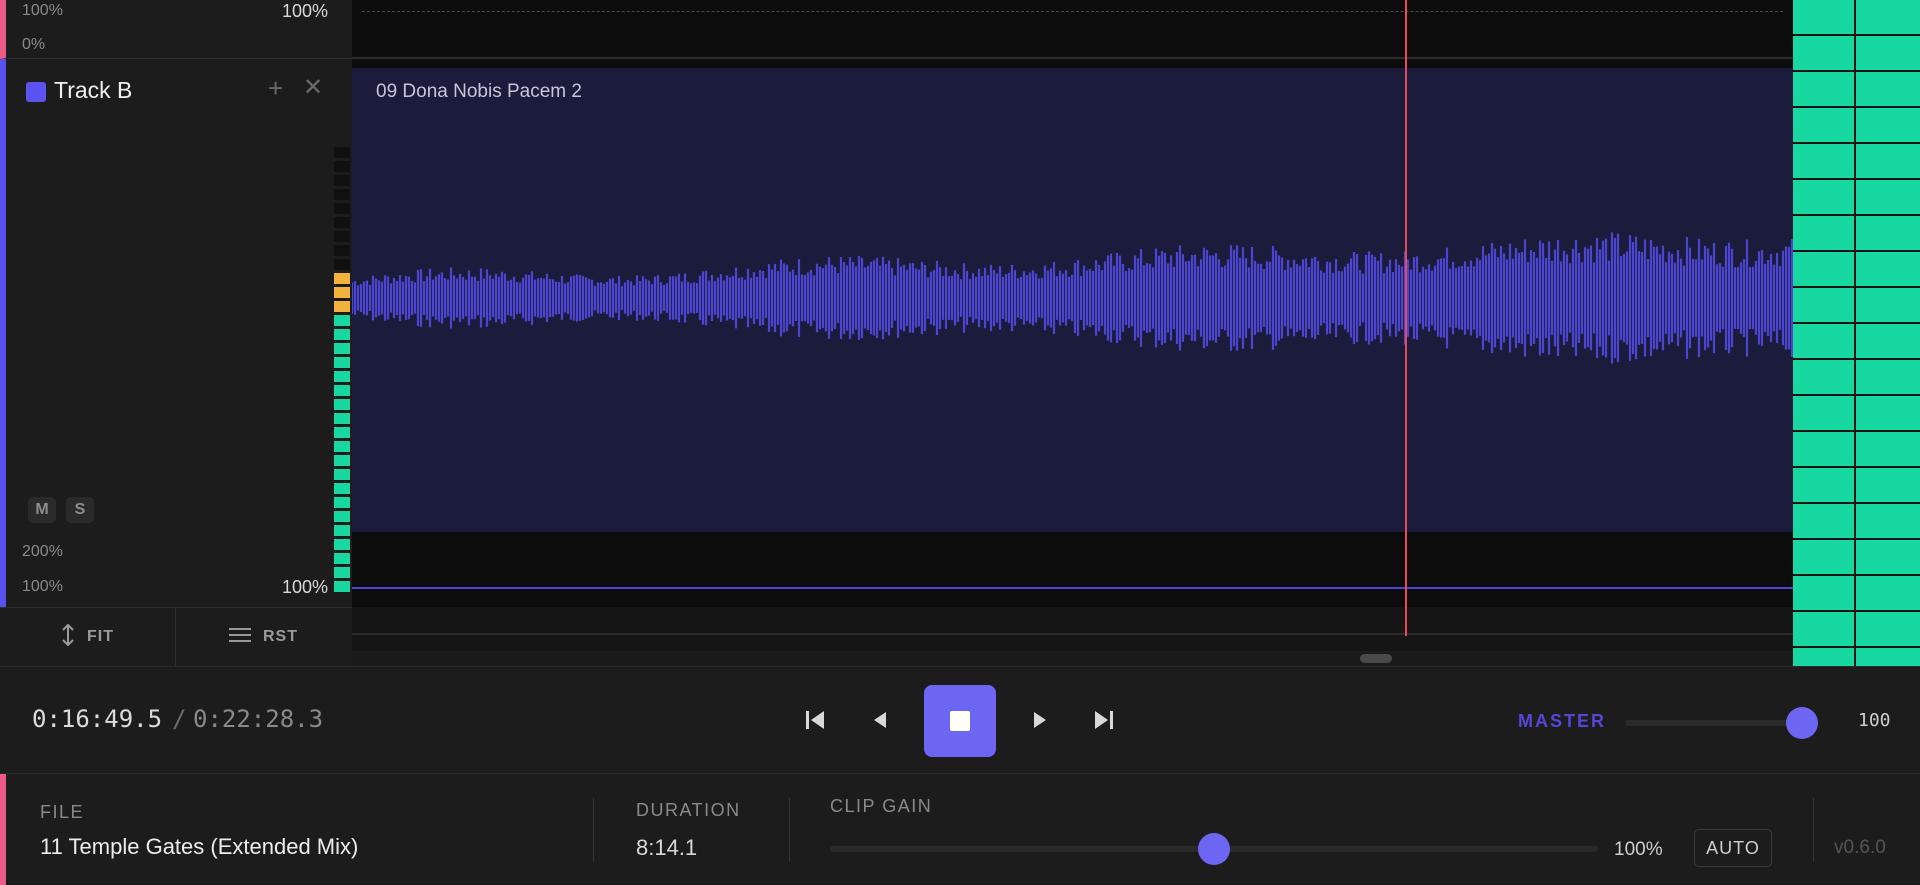  I want to click on zoom-max-label: 200%, so click(42, 551).